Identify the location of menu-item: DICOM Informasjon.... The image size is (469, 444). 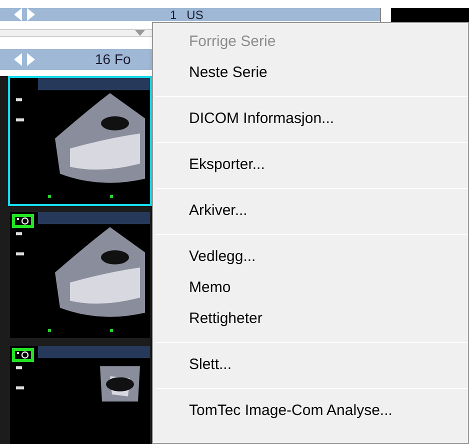
(310, 119).